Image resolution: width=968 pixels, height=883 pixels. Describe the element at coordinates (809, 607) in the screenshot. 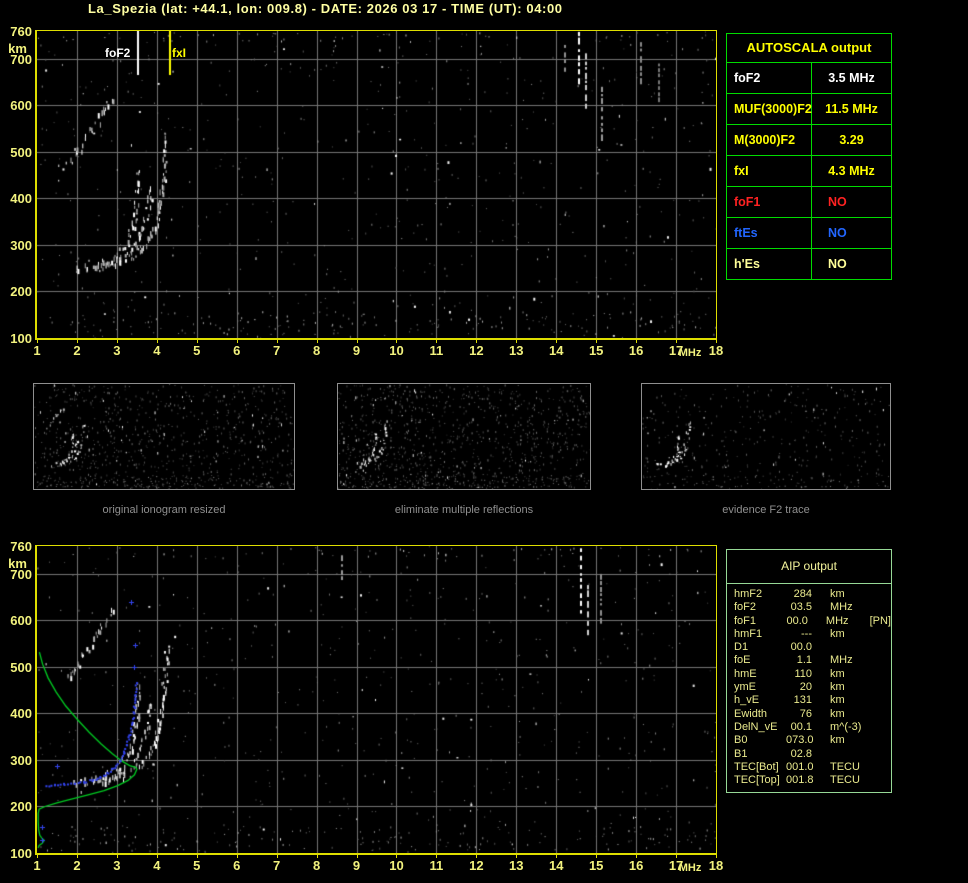

I see `aip-row-foF2: foF2 03.5 MHz` at that location.